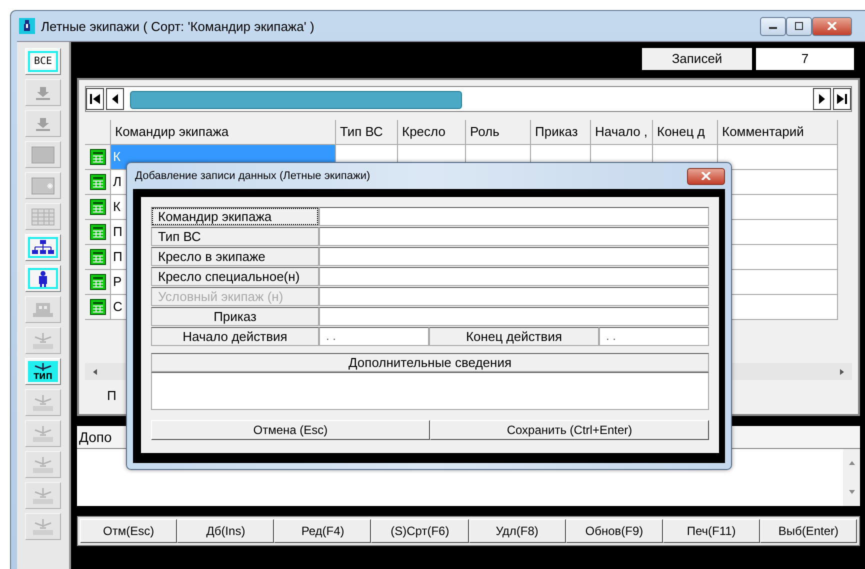  Describe the element at coordinates (852, 491) in the screenshot. I see `scroll-down-icon` at that location.